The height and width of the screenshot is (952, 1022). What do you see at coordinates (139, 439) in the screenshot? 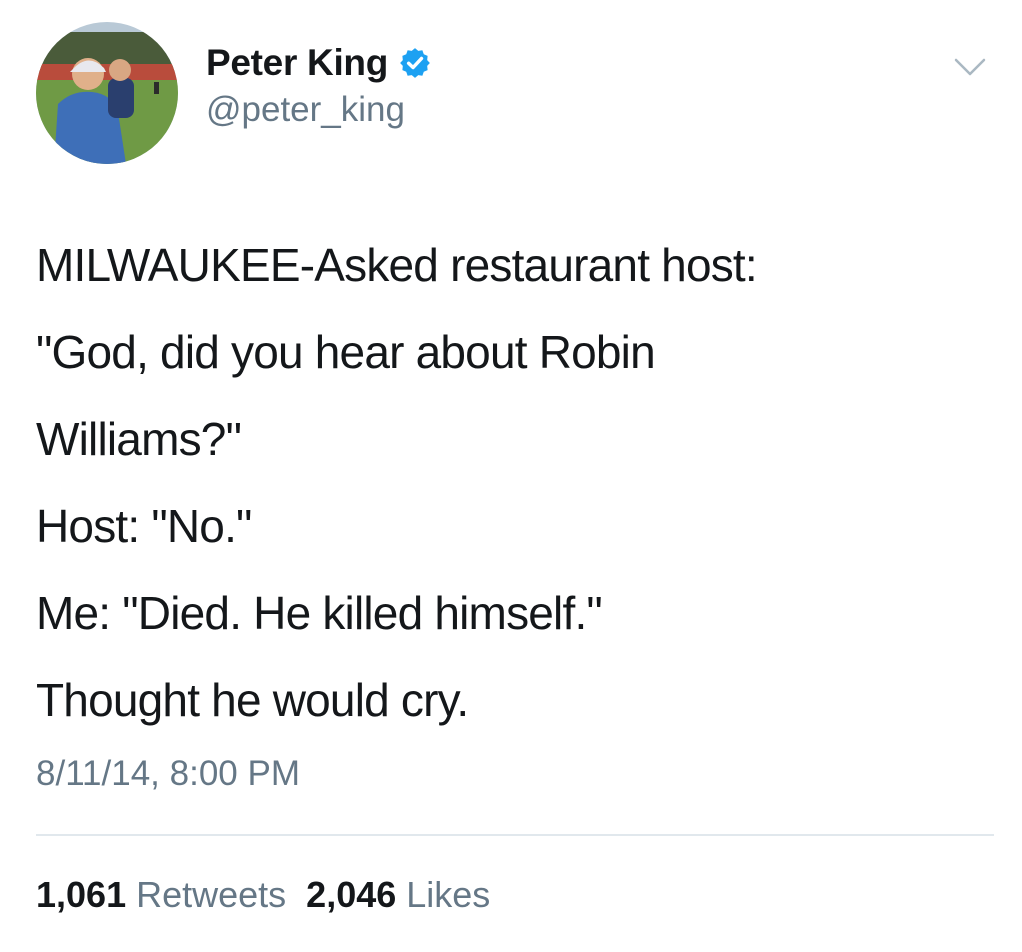
I see `tweet-text-line: Williams?"` at bounding box center [139, 439].